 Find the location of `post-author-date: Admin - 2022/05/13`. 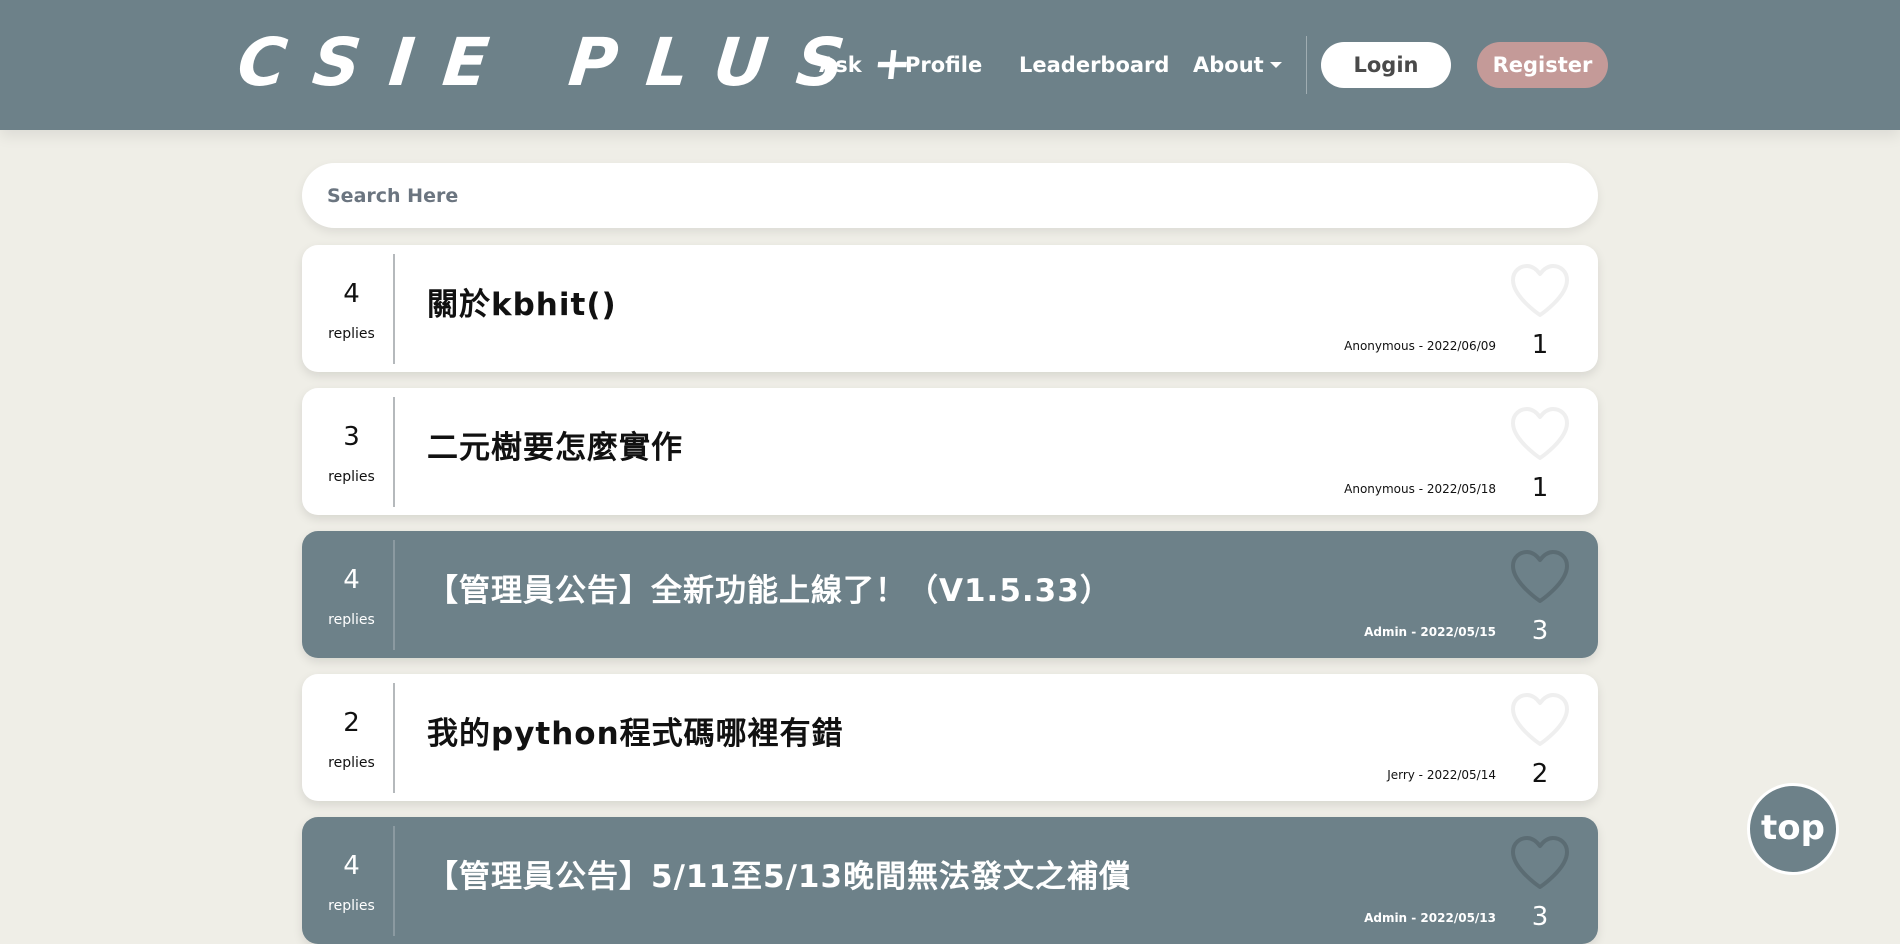

post-author-date: Admin - 2022/05/13 is located at coordinates (1430, 918).